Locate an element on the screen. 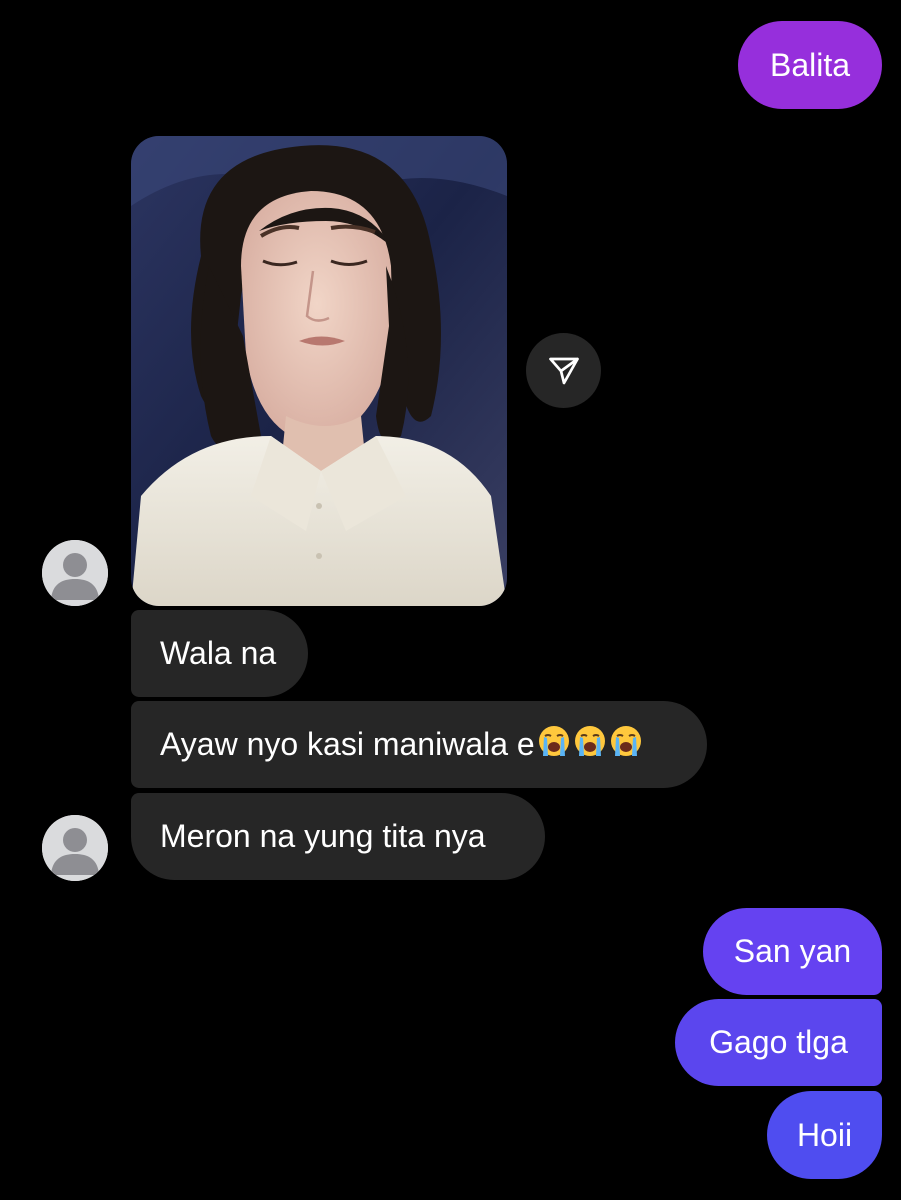 The image size is (901, 1200). message-text: Wala na is located at coordinates (218, 653).